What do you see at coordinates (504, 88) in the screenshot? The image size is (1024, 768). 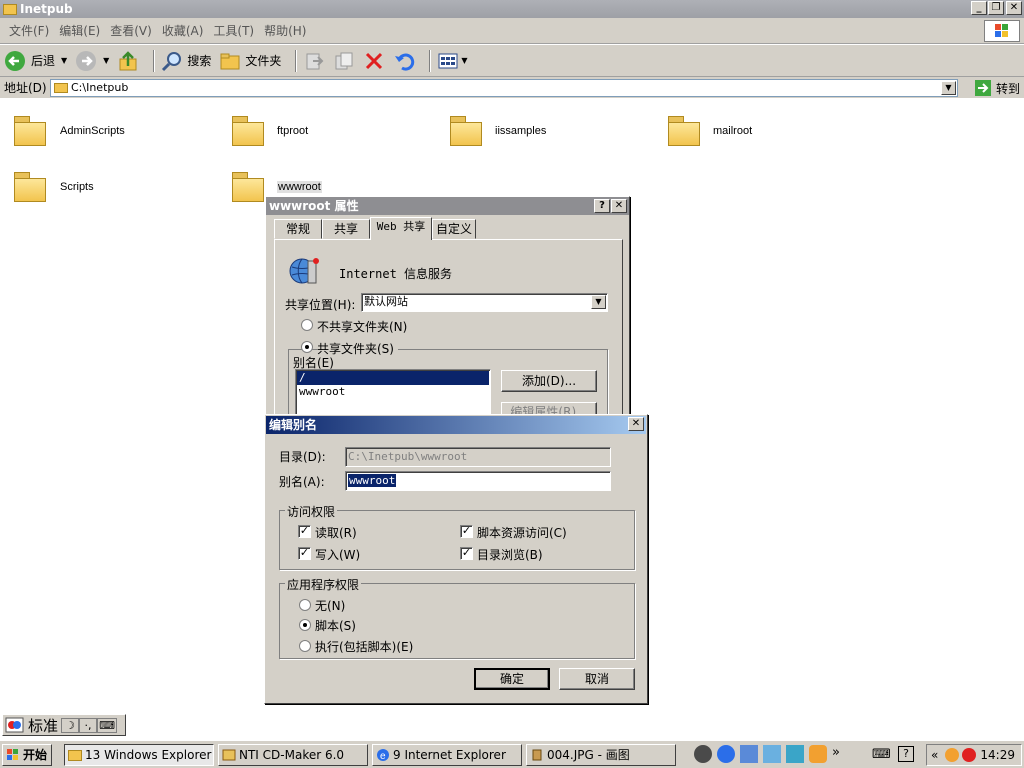 I see `address-field: C:\Inetpub ▼` at bounding box center [504, 88].